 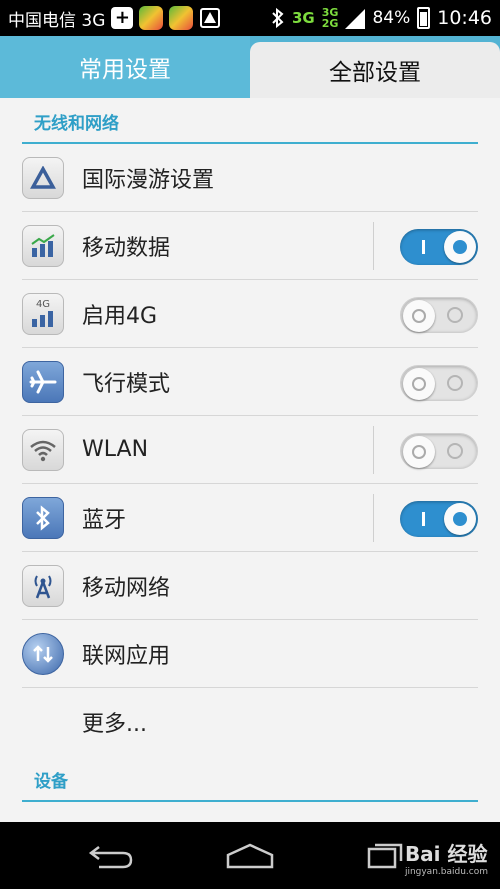 What do you see at coordinates (439, 451) in the screenshot?
I see `wlan-toggle` at bounding box center [439, 451].